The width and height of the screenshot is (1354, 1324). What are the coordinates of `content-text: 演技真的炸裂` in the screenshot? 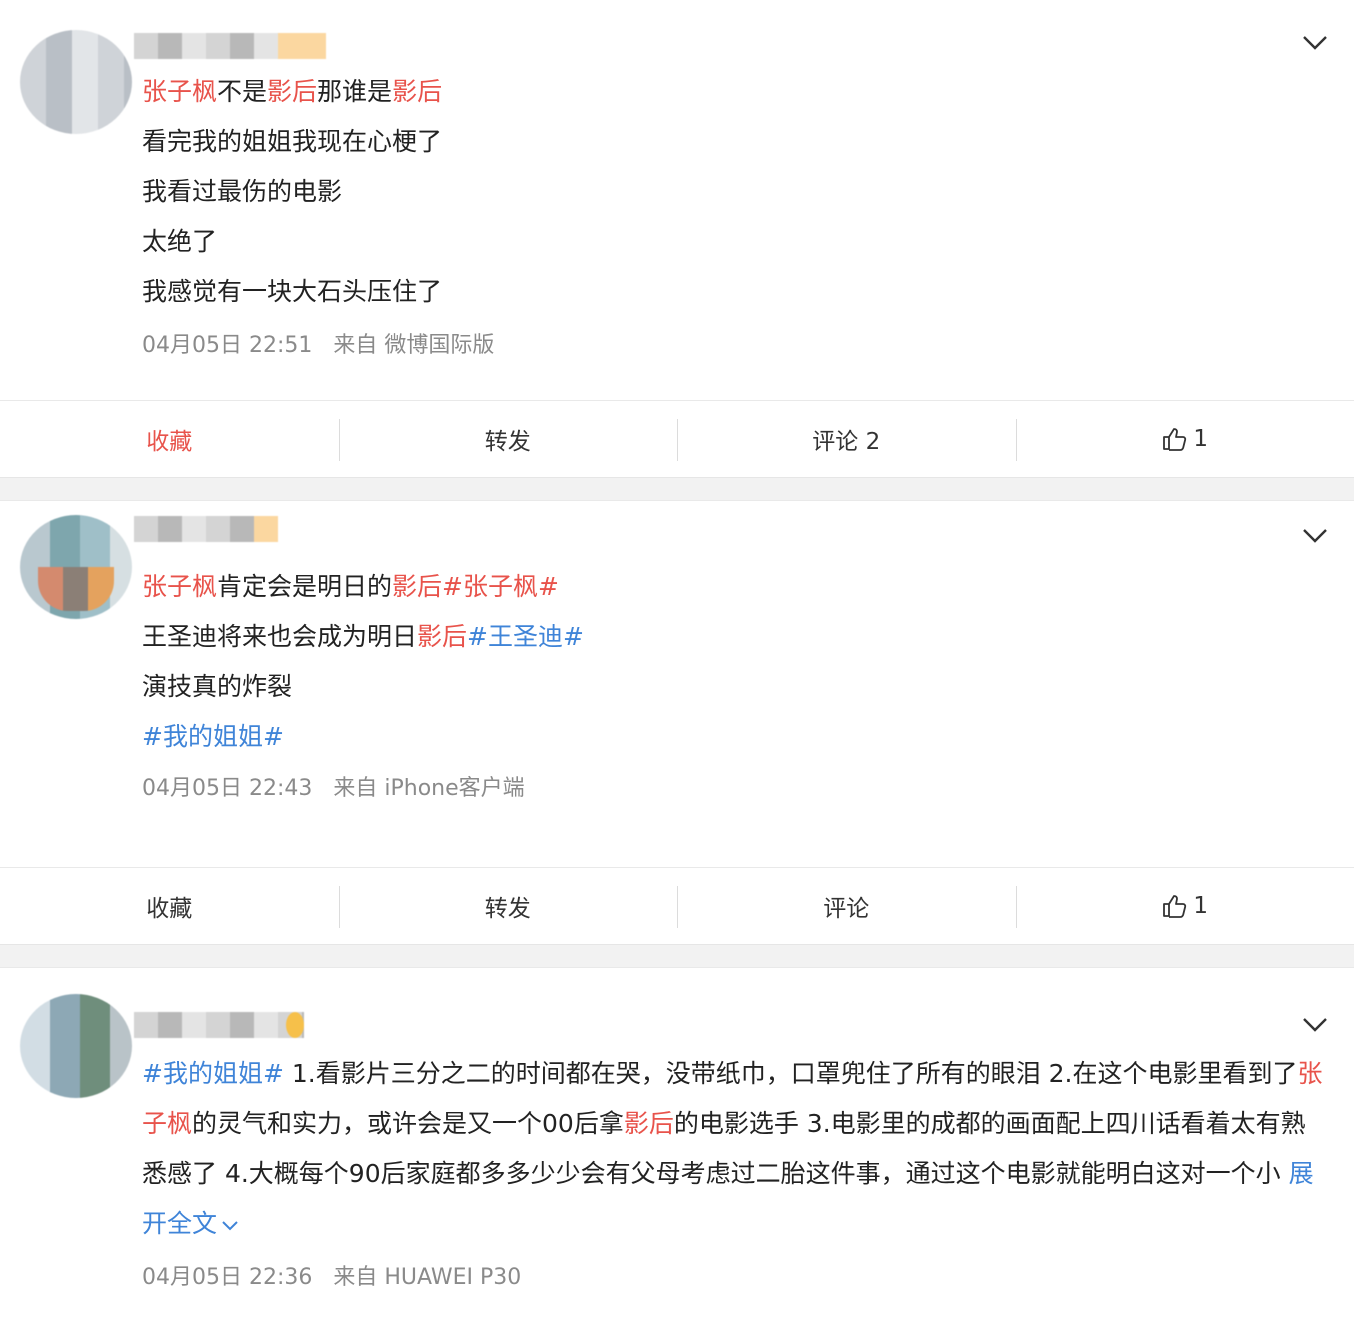 It's located at (217, 686).